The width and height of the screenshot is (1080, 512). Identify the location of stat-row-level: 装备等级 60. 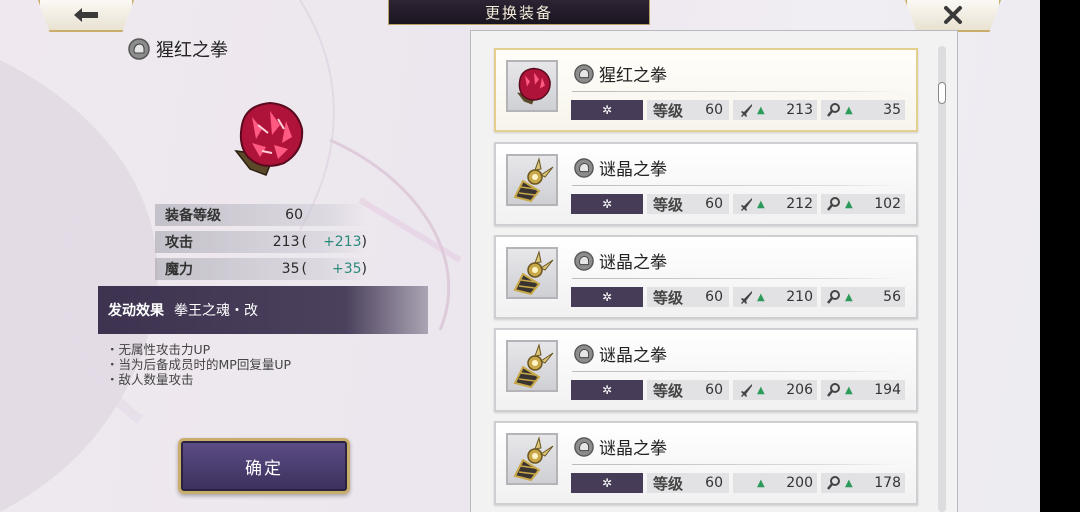
(261, 215).